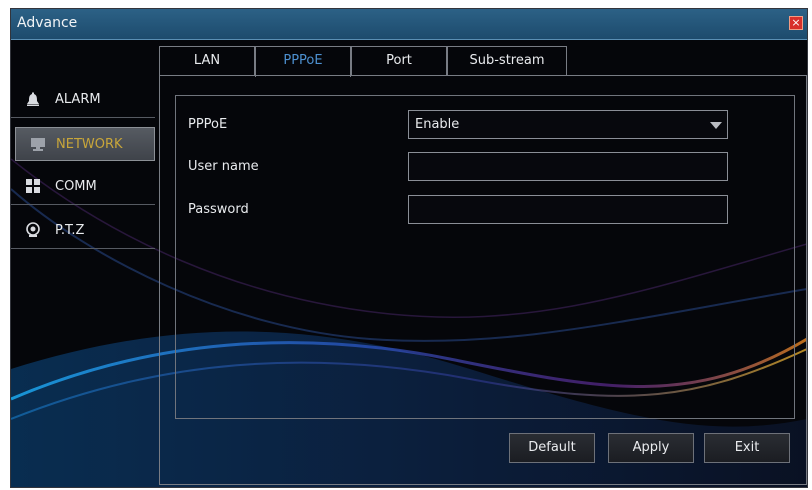 Image resolution: width=812 pixels, height=490 pixels. Describe the element at coordinates (568, 124) in the screenshot. I see `pppoe-select: Enable` at that location.